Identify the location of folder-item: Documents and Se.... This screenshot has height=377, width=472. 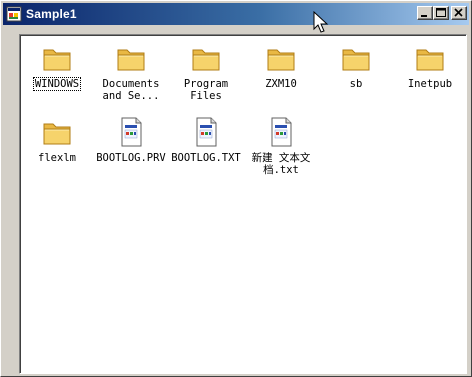
(131, 72).